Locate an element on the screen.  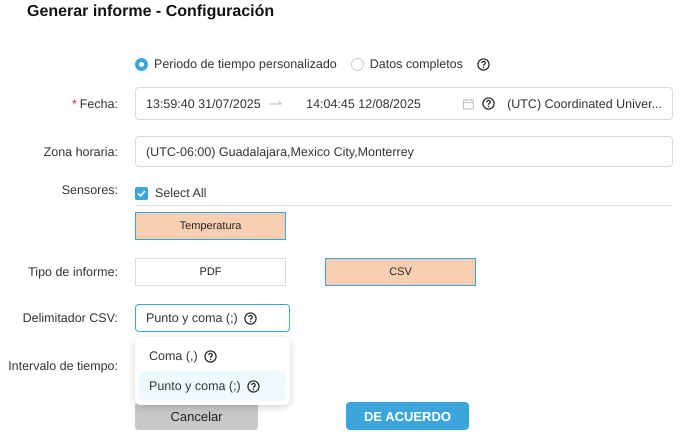
dropdown-option: Punto y coma (;) is located at coordinates (212, 386).